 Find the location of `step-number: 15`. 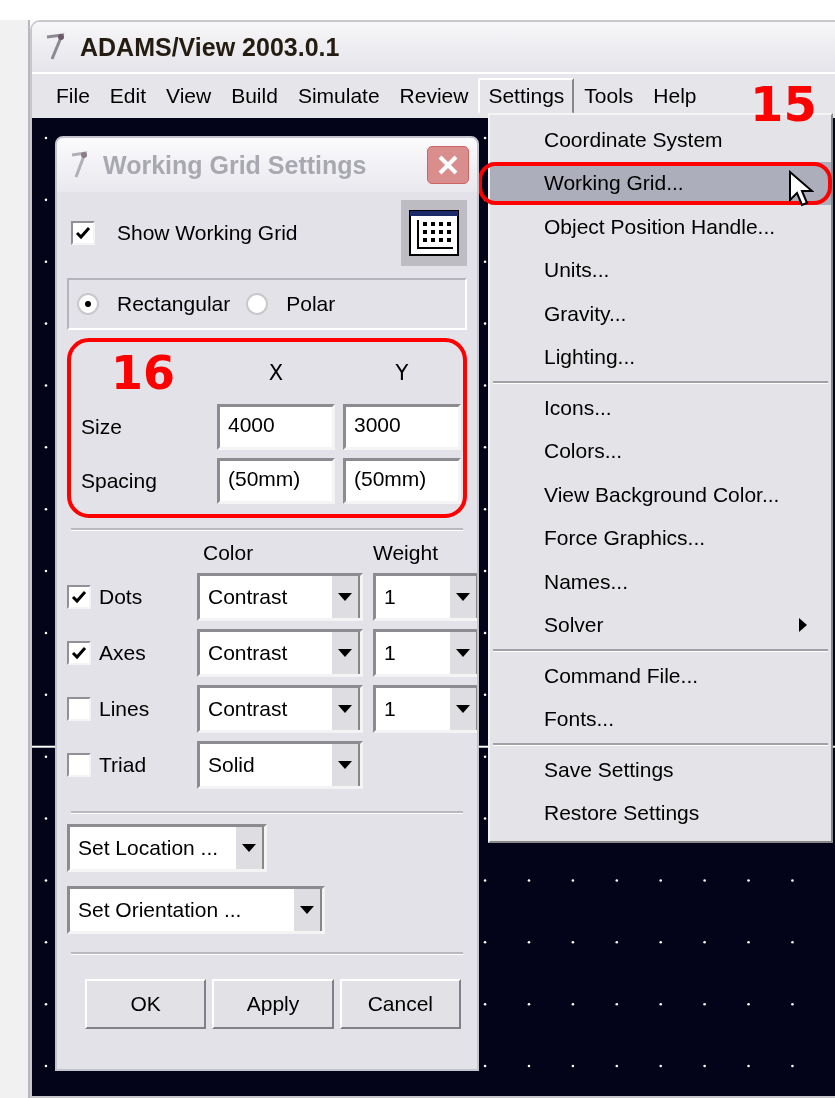

step-number: 15 is located at coordinates (783, 104).